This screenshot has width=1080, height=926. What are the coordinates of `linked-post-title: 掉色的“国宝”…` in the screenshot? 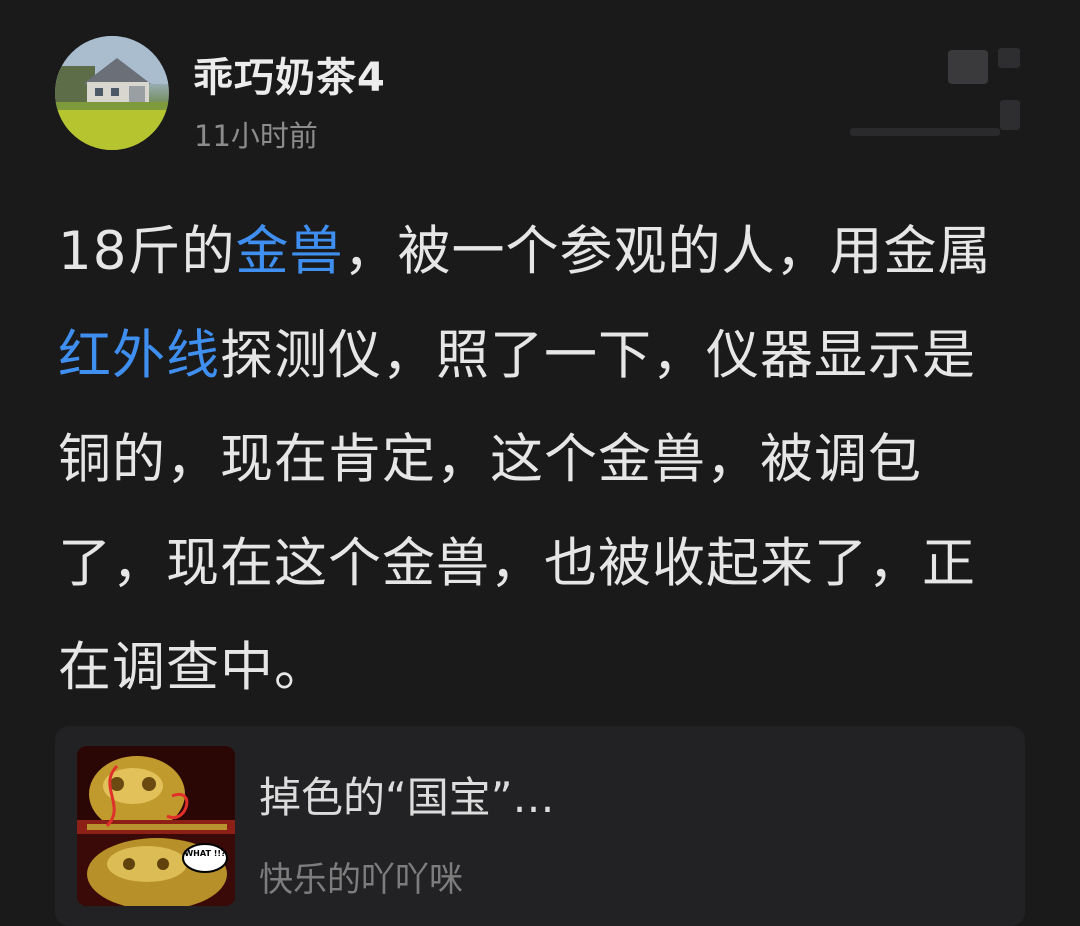 It's located at (407, 794).